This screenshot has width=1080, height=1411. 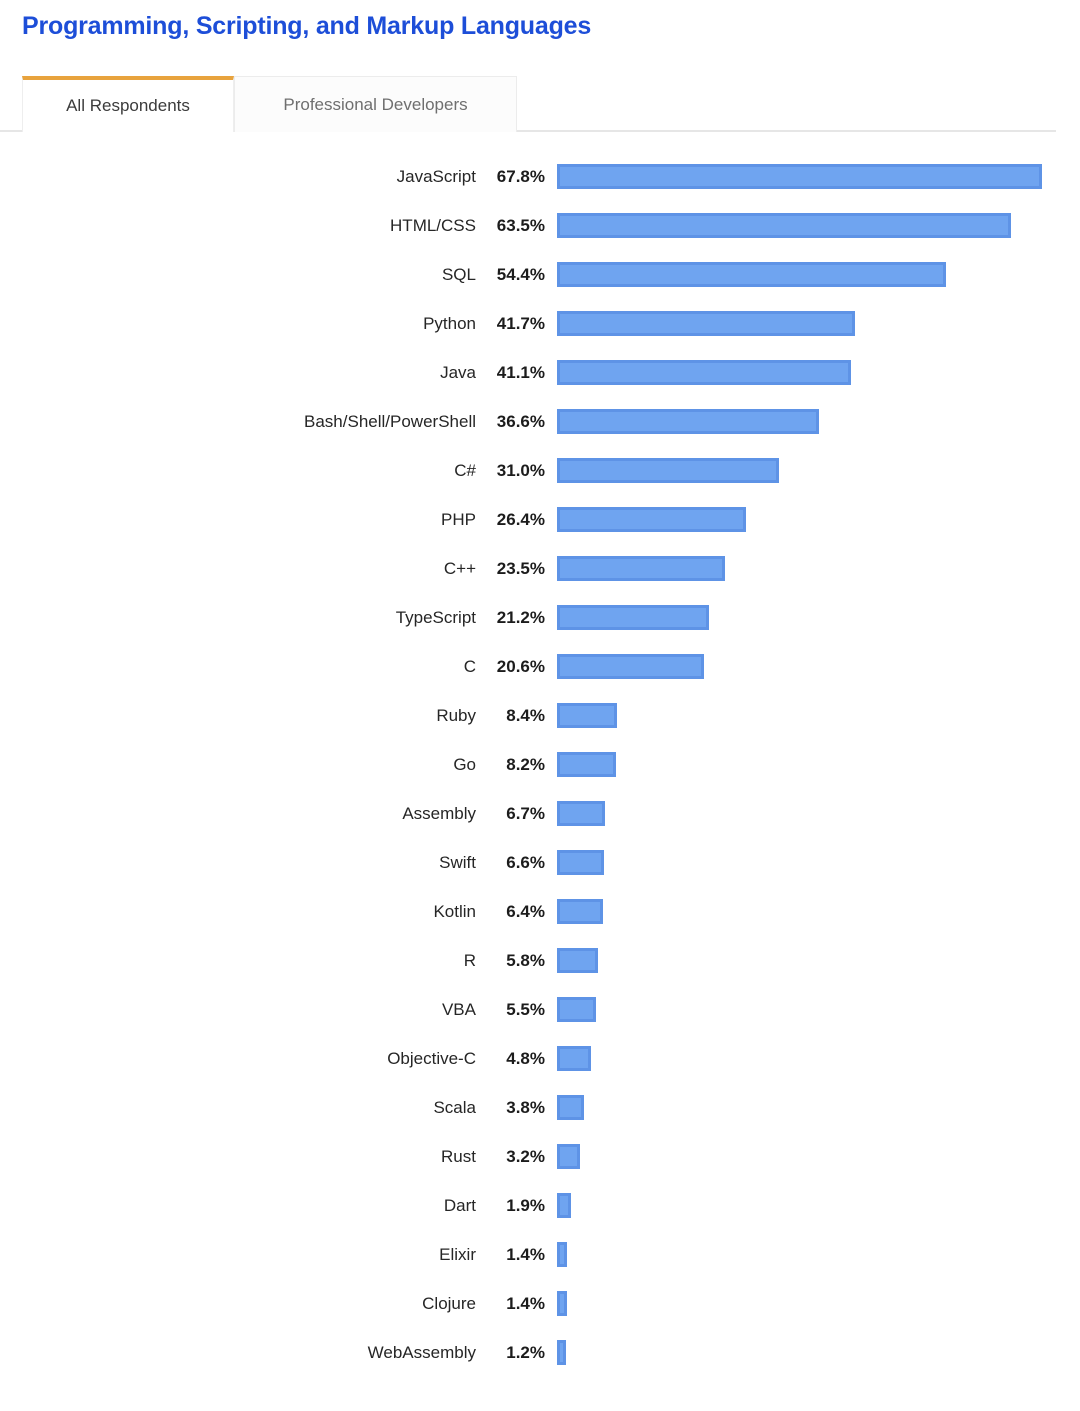 I want to click on bar-value-label: 67.8%, so click(x=520, y=176).